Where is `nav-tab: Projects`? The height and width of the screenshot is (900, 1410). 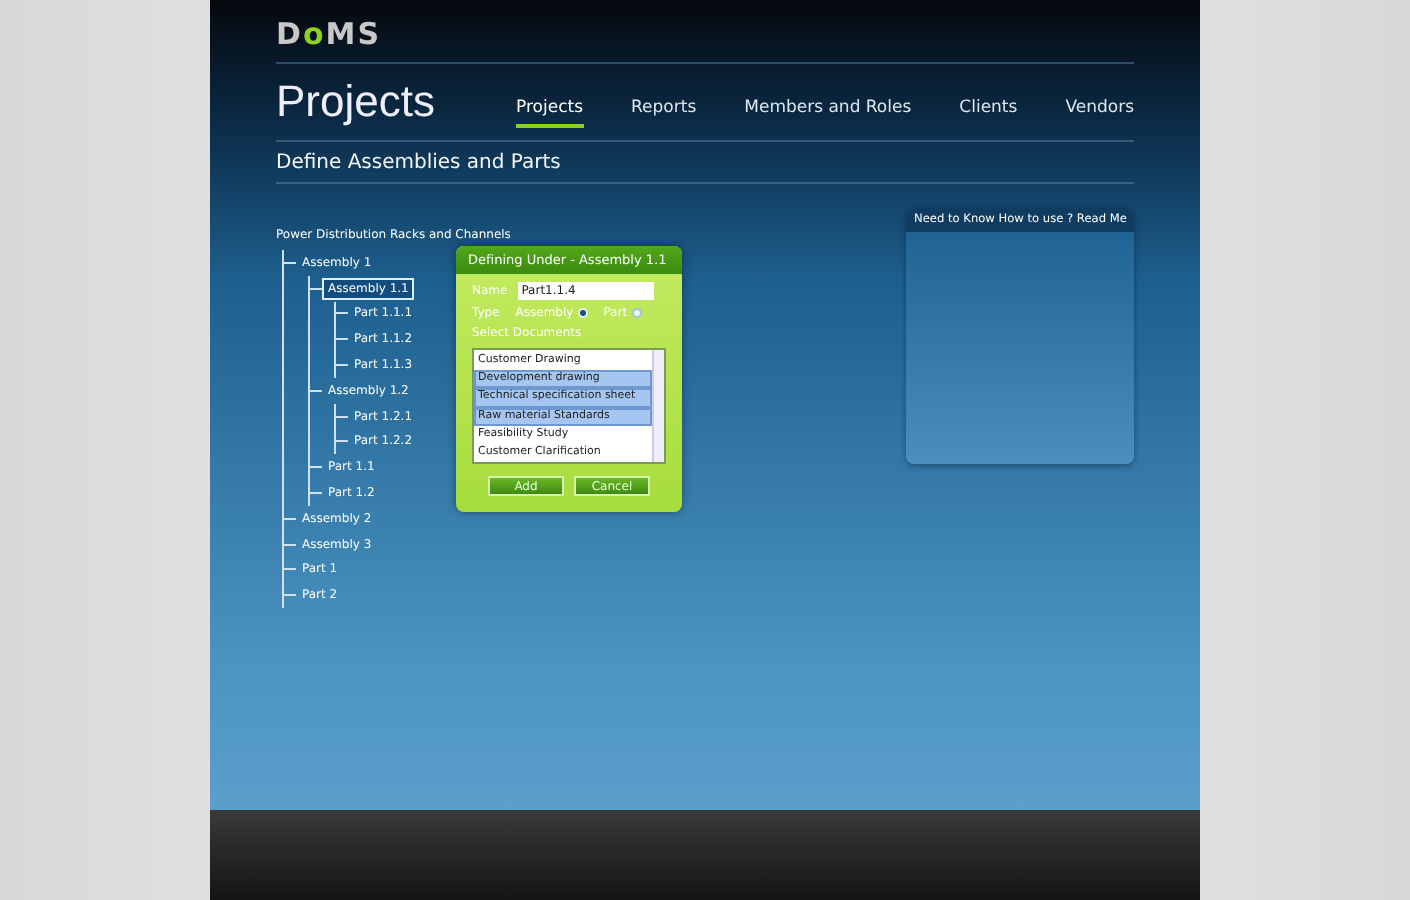
nav-tab: Projects is located at coordinates (550, 110).